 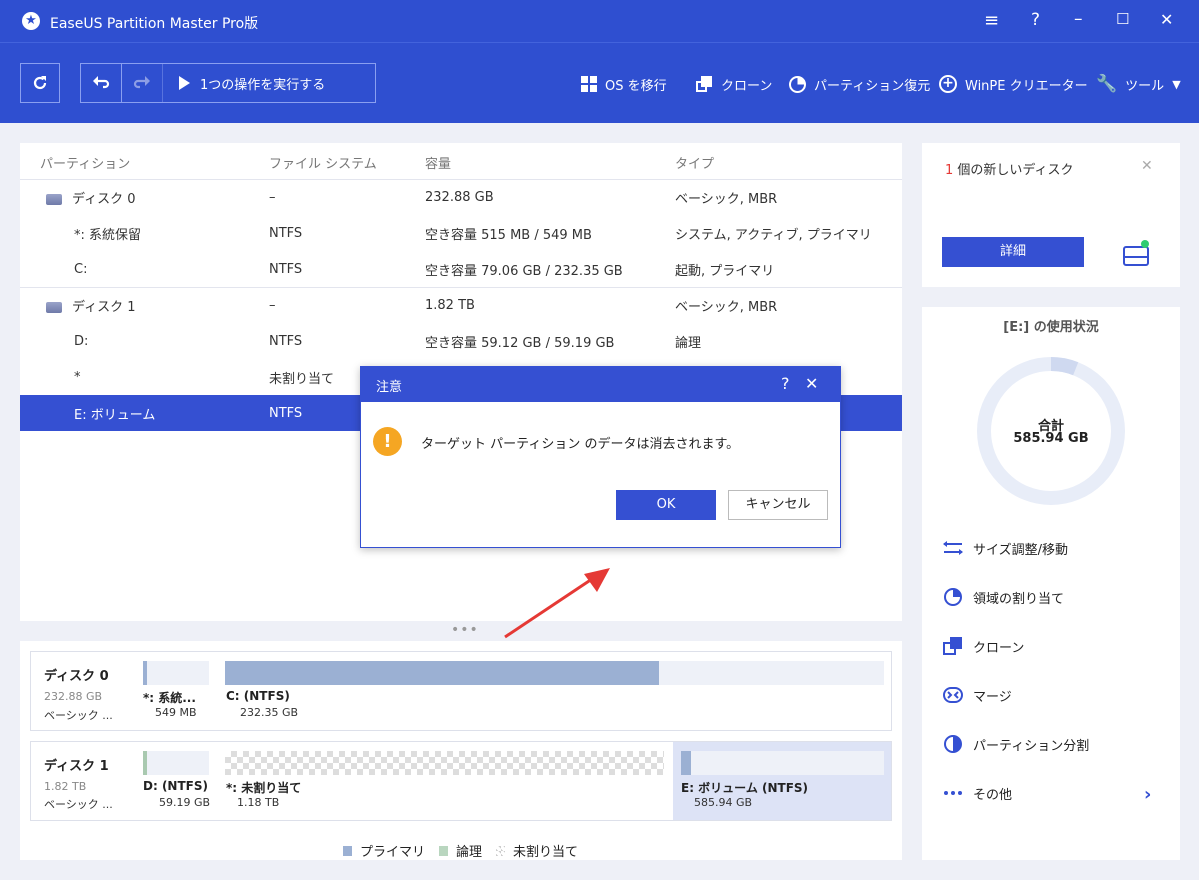 What do you see at coordinates (1176, 84) in the screenshot?
I see `chevron-down-icon: ▼` at bounding box center [1176, 84].